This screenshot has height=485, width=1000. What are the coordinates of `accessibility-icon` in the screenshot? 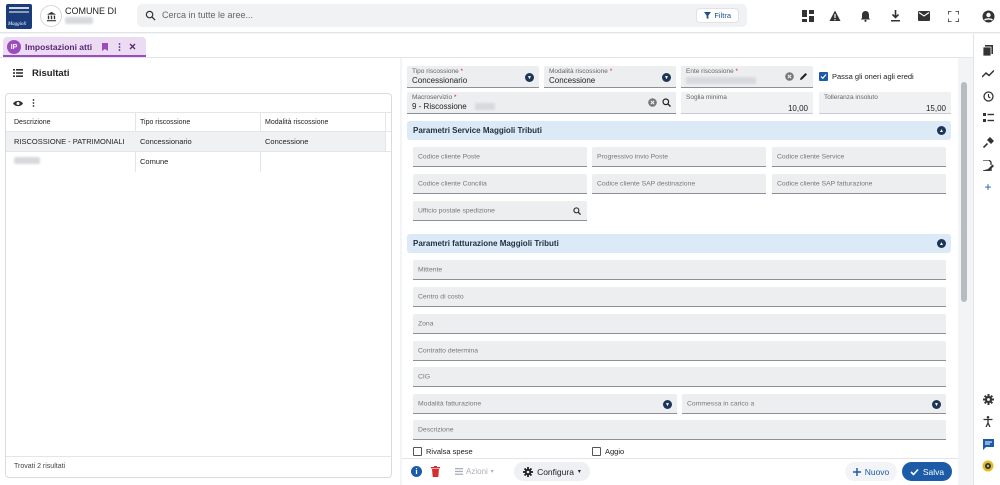 It's located at (988, 421).